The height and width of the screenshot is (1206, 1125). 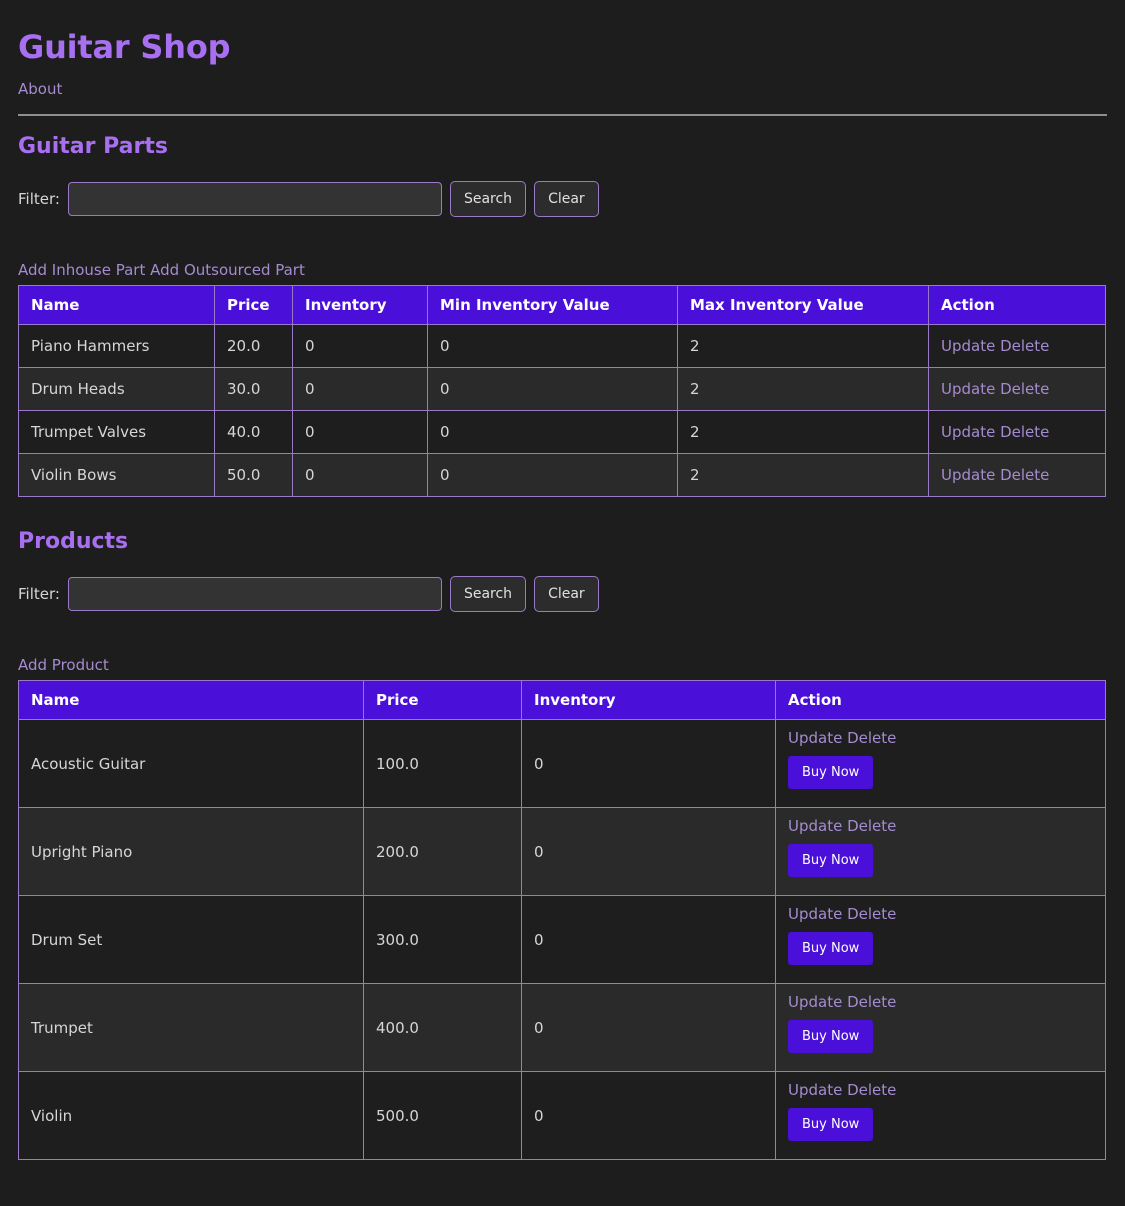 I want to click on parts-filter-input, so click(x=254, y=199).